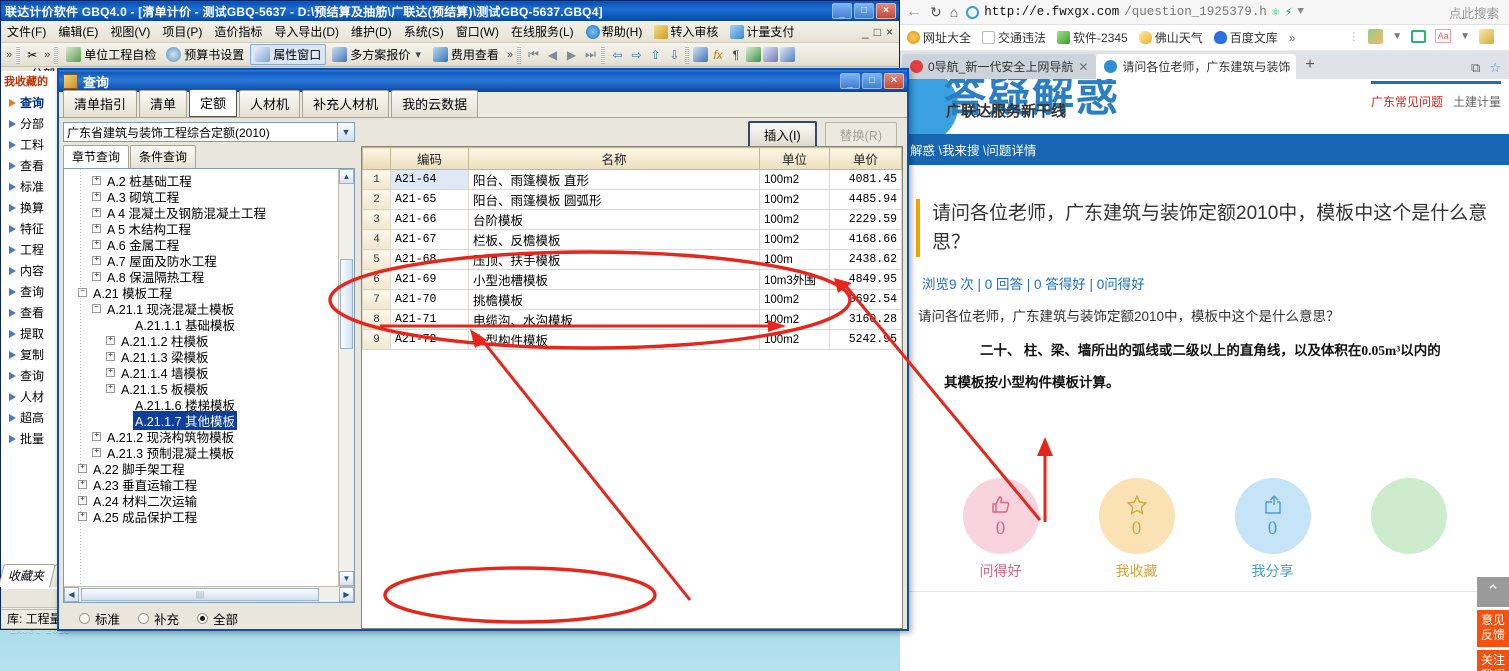 The image size is (1509, 671). I want to click on cell-code: A21-64, so click(429, 179).